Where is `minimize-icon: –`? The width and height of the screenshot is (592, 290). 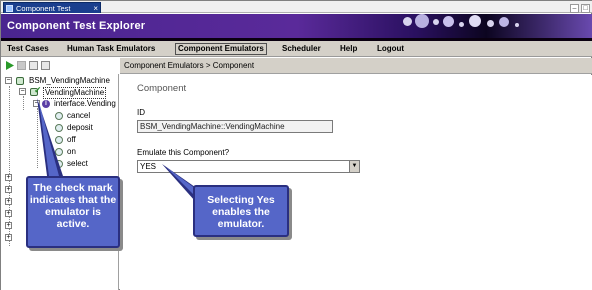
minimize-icon: – is located at coordinates (574, 8).